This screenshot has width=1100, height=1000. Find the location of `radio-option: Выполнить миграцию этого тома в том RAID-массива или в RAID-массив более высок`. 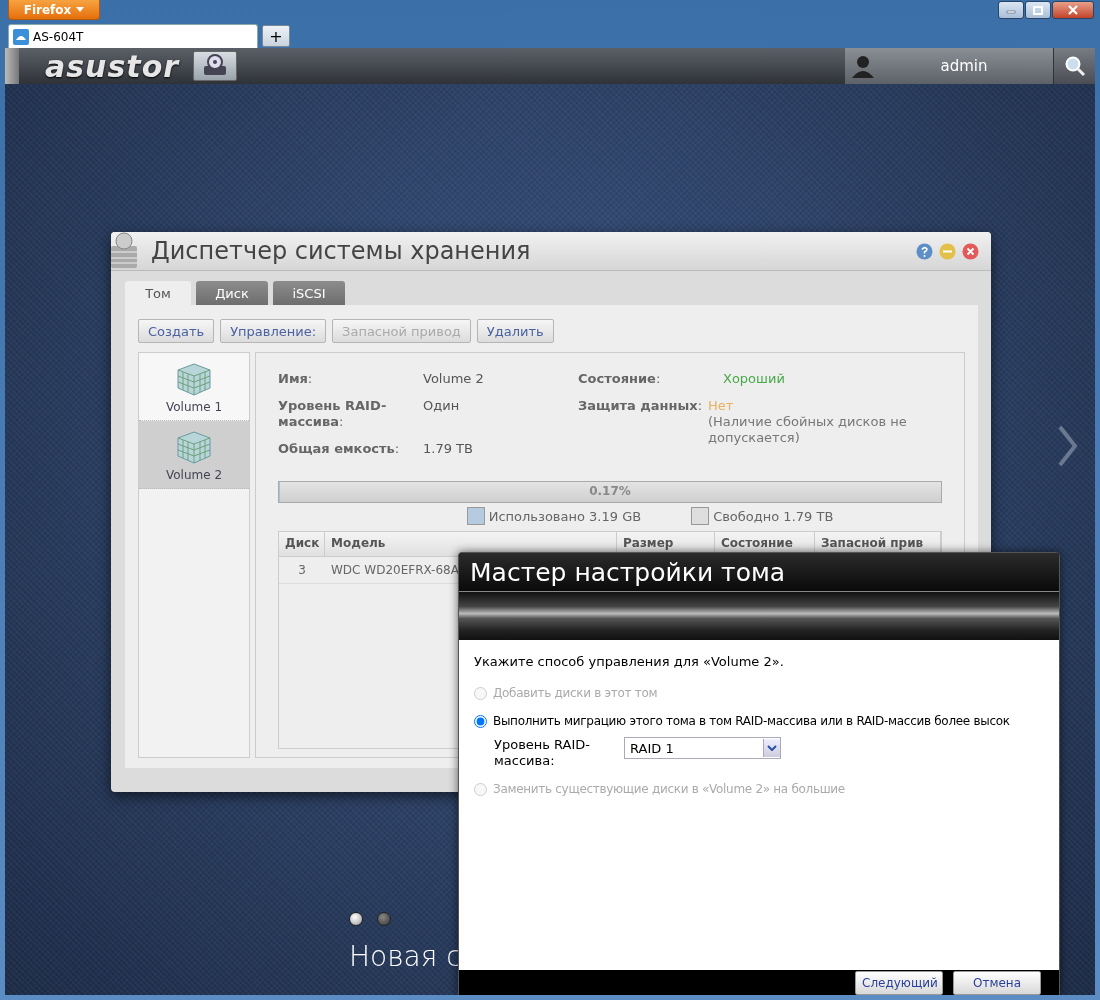

radio-option: Выполнить миграцию этого тома в том RAID-массива или в RAID-массив более высок is located at coordinates (766, 721).